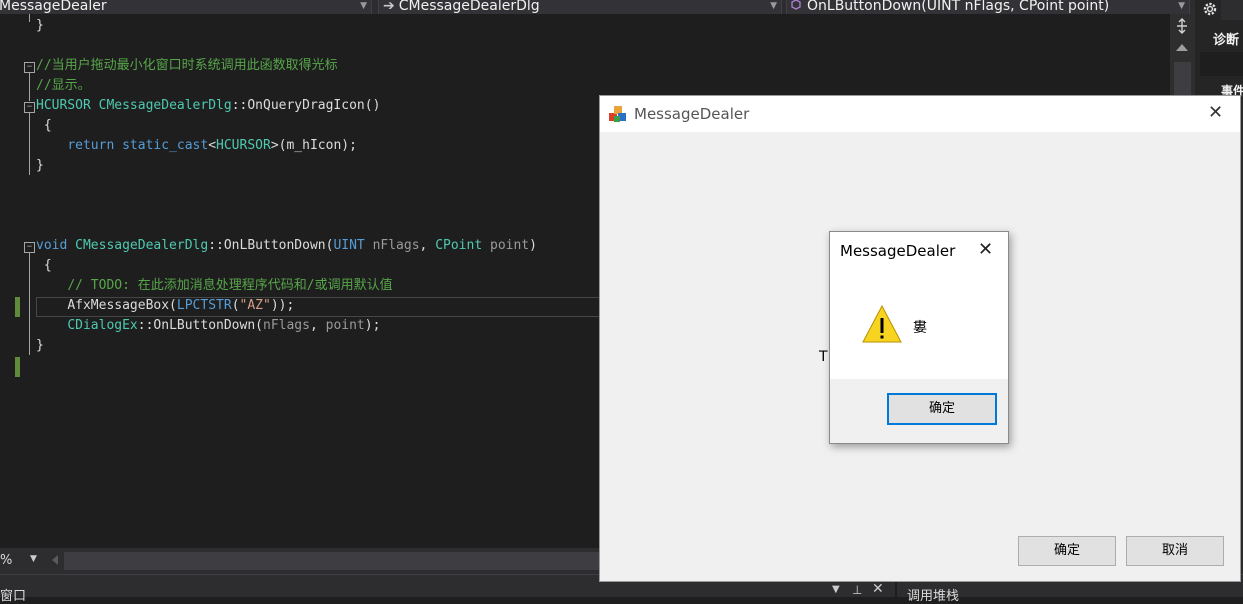  I want to click on scroll-up-arrow-icon, so click(1182, 47).